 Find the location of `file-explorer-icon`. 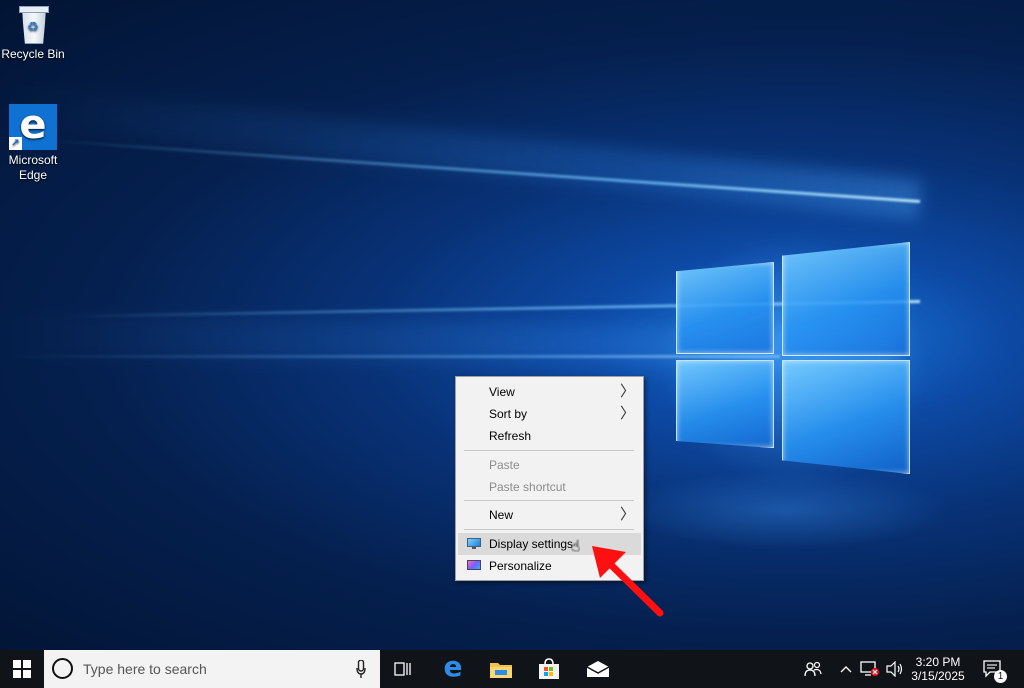

file-explorer-icon is located at coordinates (501, 670).